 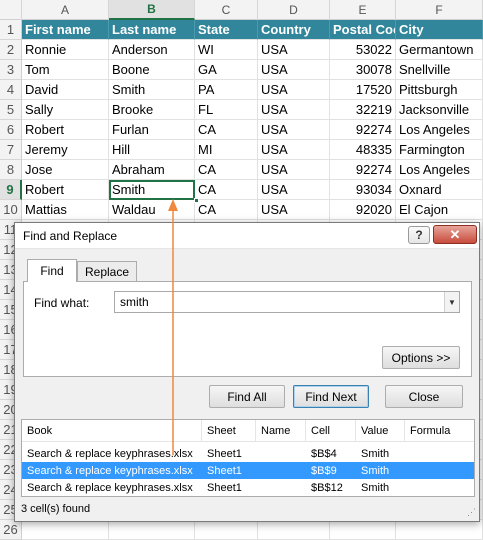 I want to click on help-button: ?, so click(x=419, y=235).